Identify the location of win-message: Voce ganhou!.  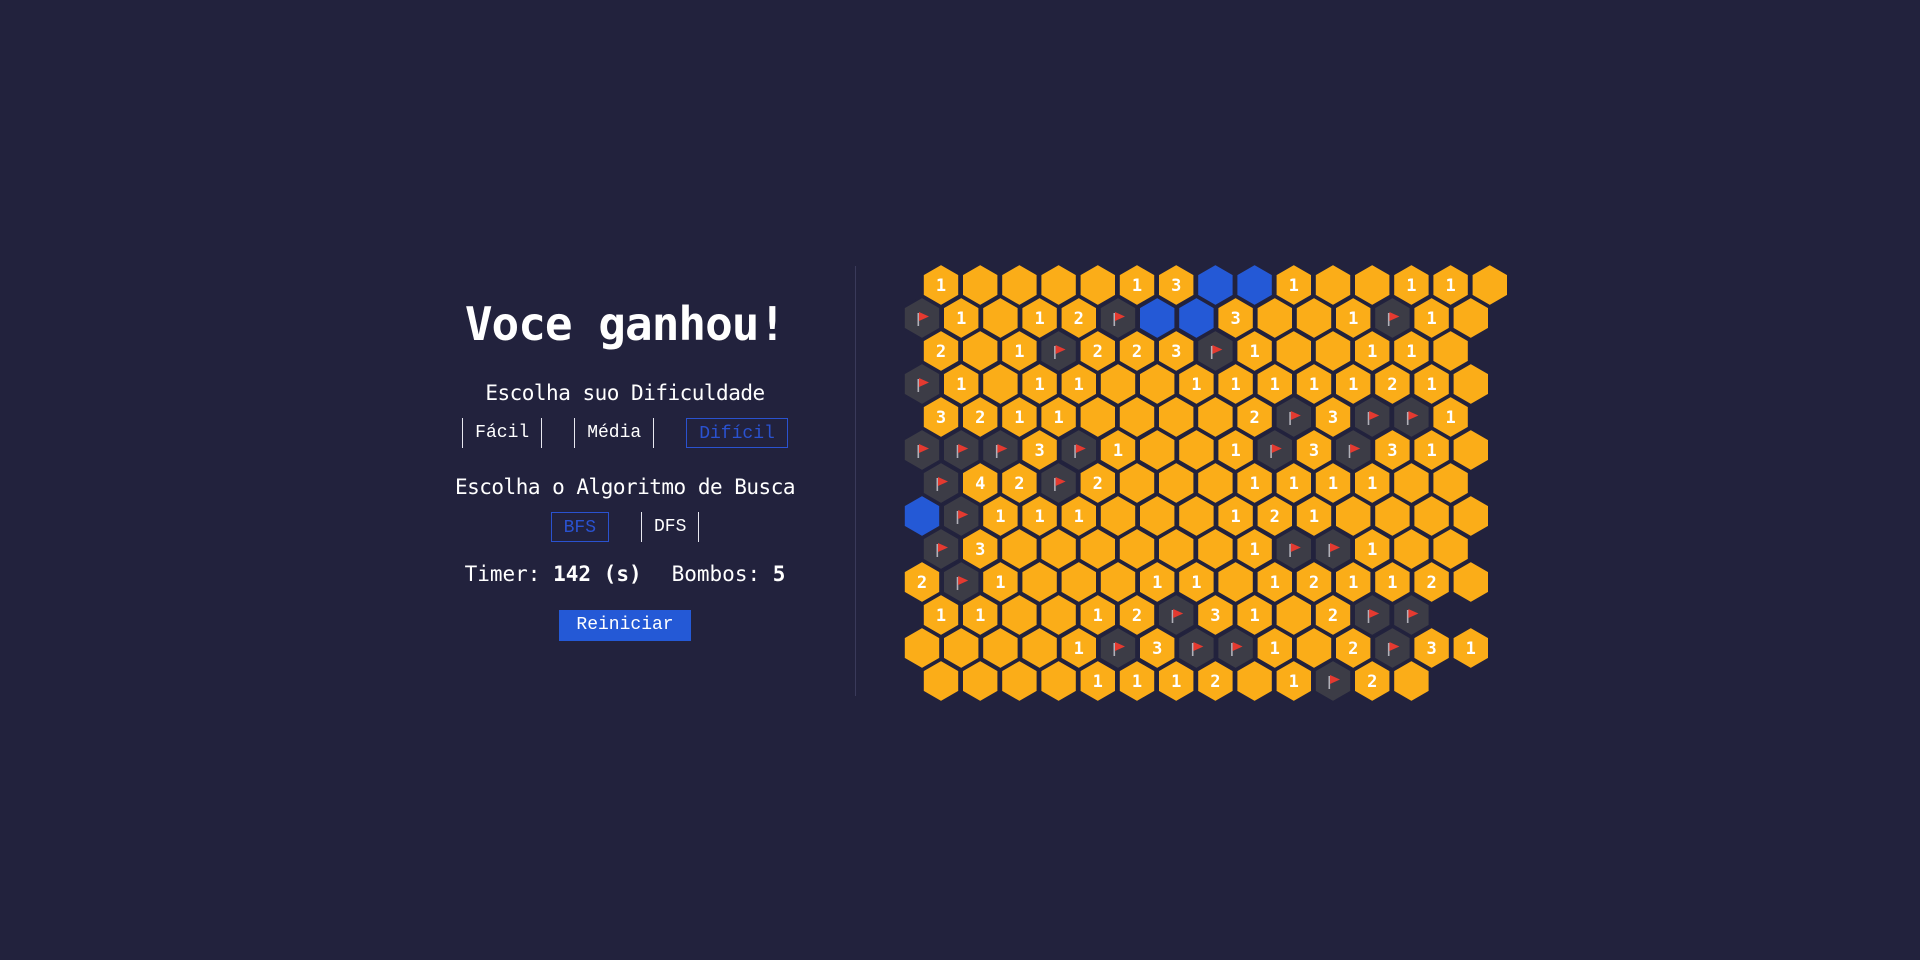
(625, 324).